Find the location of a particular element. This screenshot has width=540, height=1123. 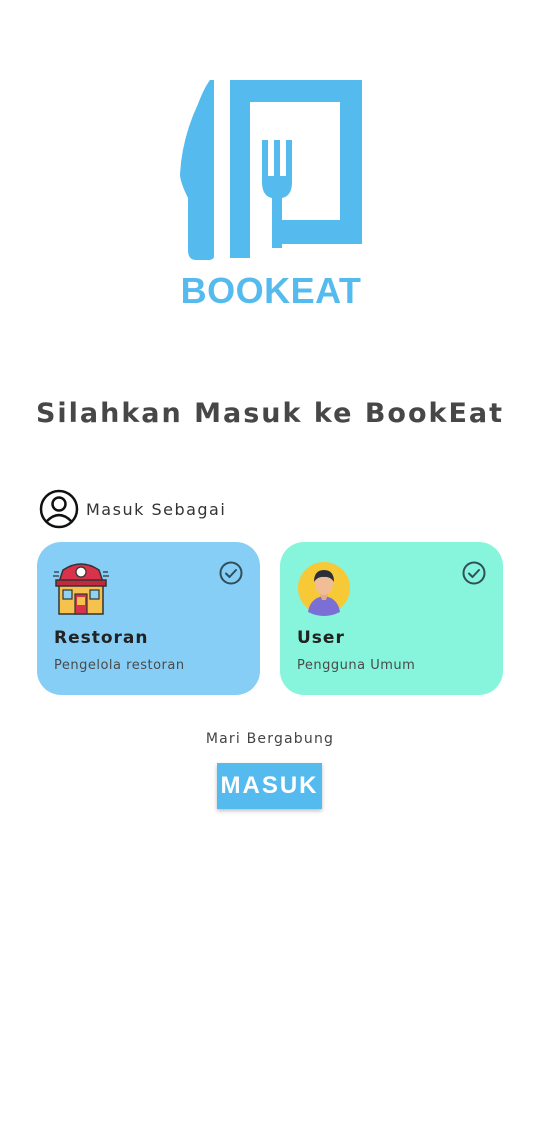

role-name: Restoran is located at coordinates (101, 638).